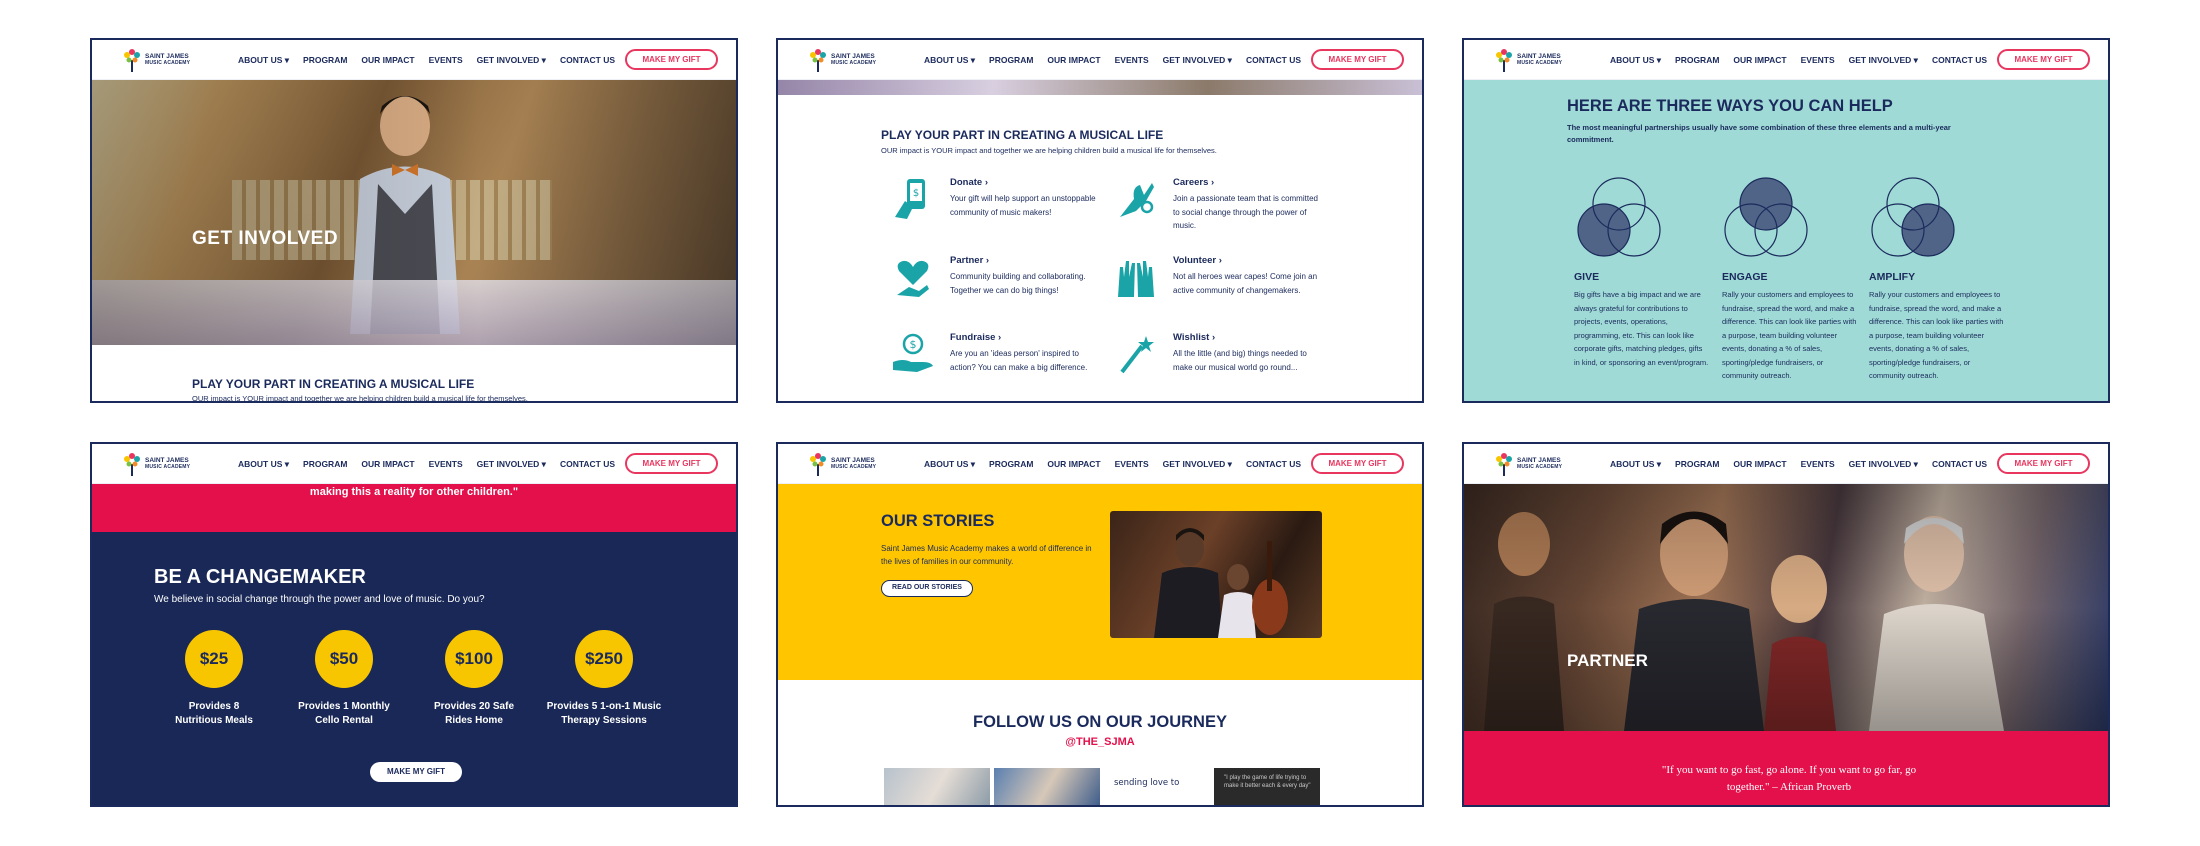 This screenshot has width=2200, height=846. What do you see at coordinates (474, 659) in the screenshot?
I see `amount-100-circle: $100` at bounding box center [474, 659].